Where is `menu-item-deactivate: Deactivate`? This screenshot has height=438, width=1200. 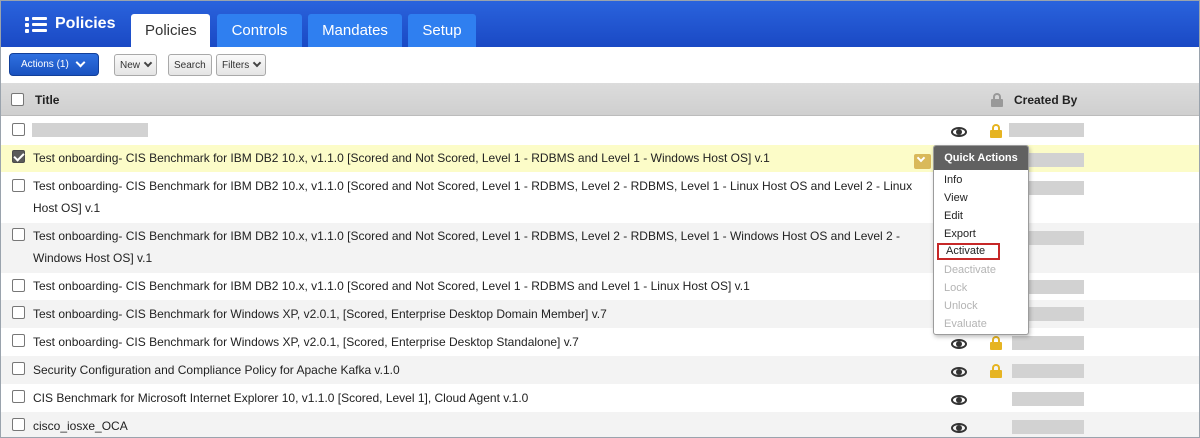
menu-item-deactivate: Deactivate is located at coordinates (970, 270).